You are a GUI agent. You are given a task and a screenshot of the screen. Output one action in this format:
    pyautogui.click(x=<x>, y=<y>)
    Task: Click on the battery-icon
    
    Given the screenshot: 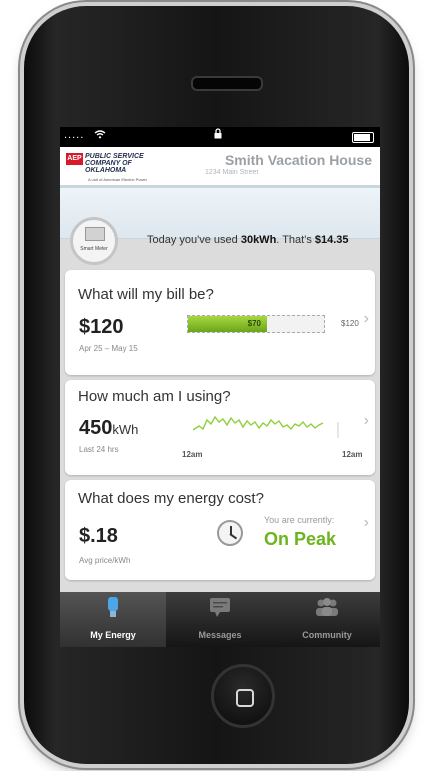 What is the action you would take?
    pyautogui.click(x=363, y=137)
    